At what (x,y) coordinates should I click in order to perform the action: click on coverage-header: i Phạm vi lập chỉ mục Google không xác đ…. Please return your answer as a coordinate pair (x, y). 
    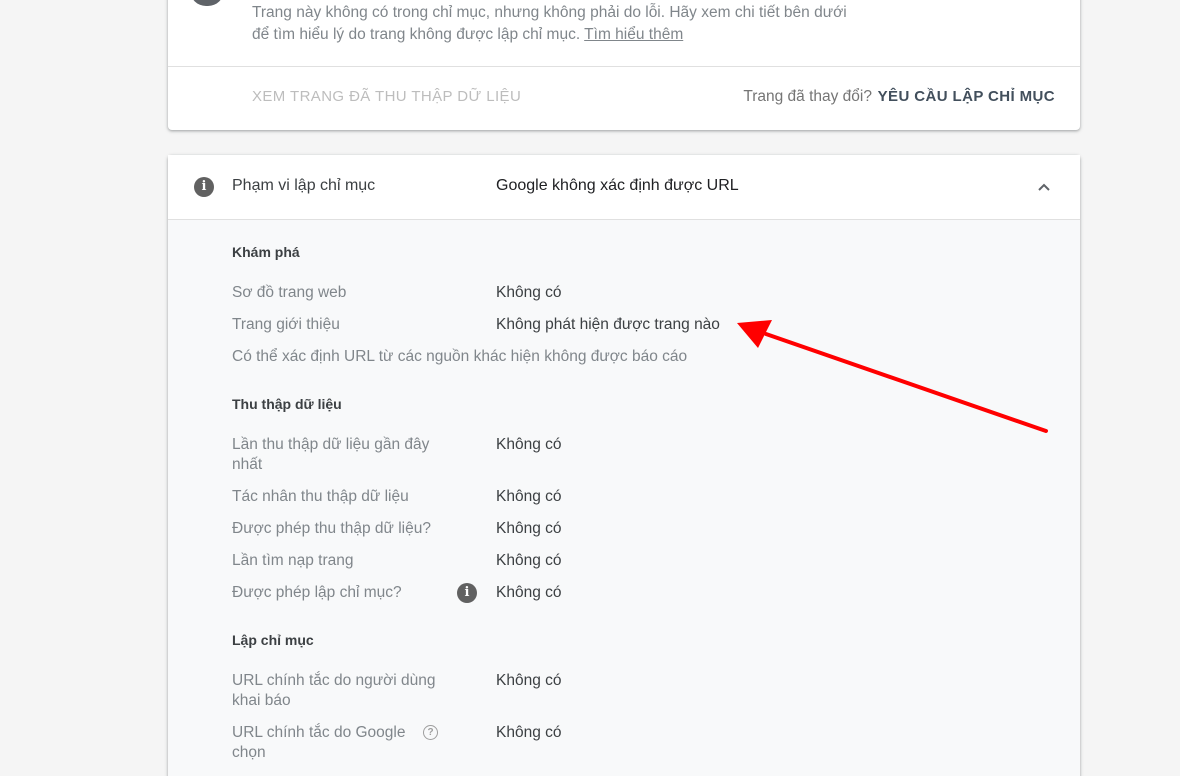
    Looking at the image, I should click on (624, 187).